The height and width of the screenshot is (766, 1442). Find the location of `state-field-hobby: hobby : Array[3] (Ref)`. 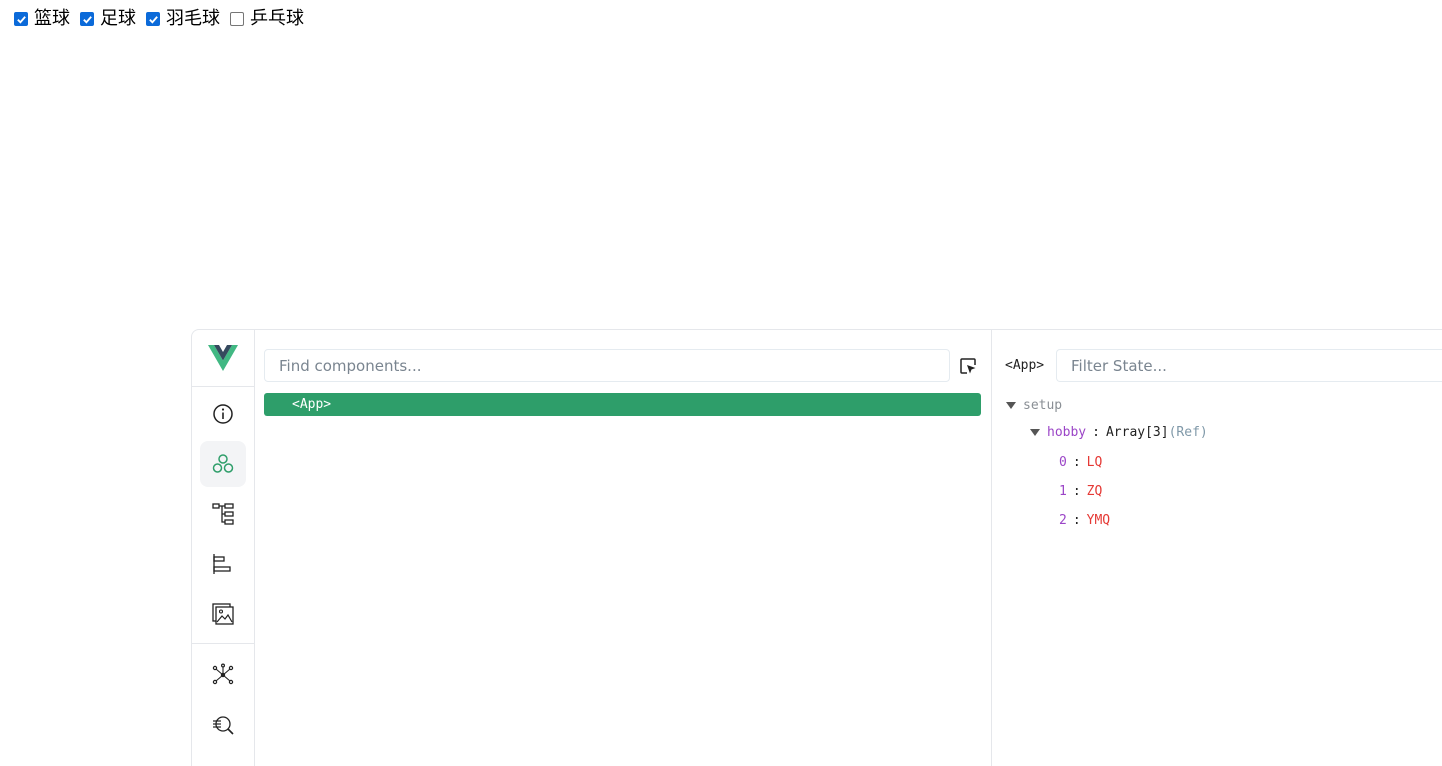

state-field-hobby: hobby : Array[3] (Ref) is located at coordinates (1119, 432).